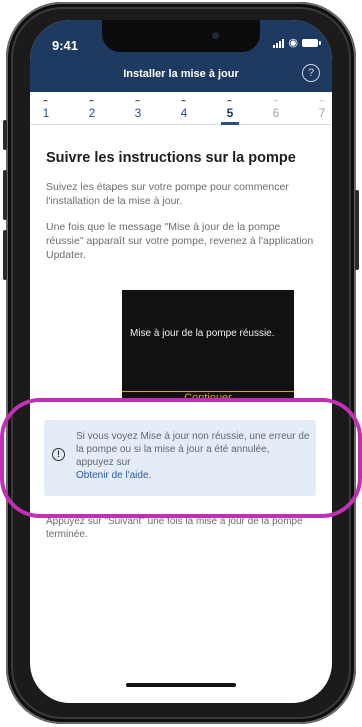 The image size is (362, 727). Describe the element at coordinates (357, 230) in the screenshot. I see `phone-power-button` at that location.